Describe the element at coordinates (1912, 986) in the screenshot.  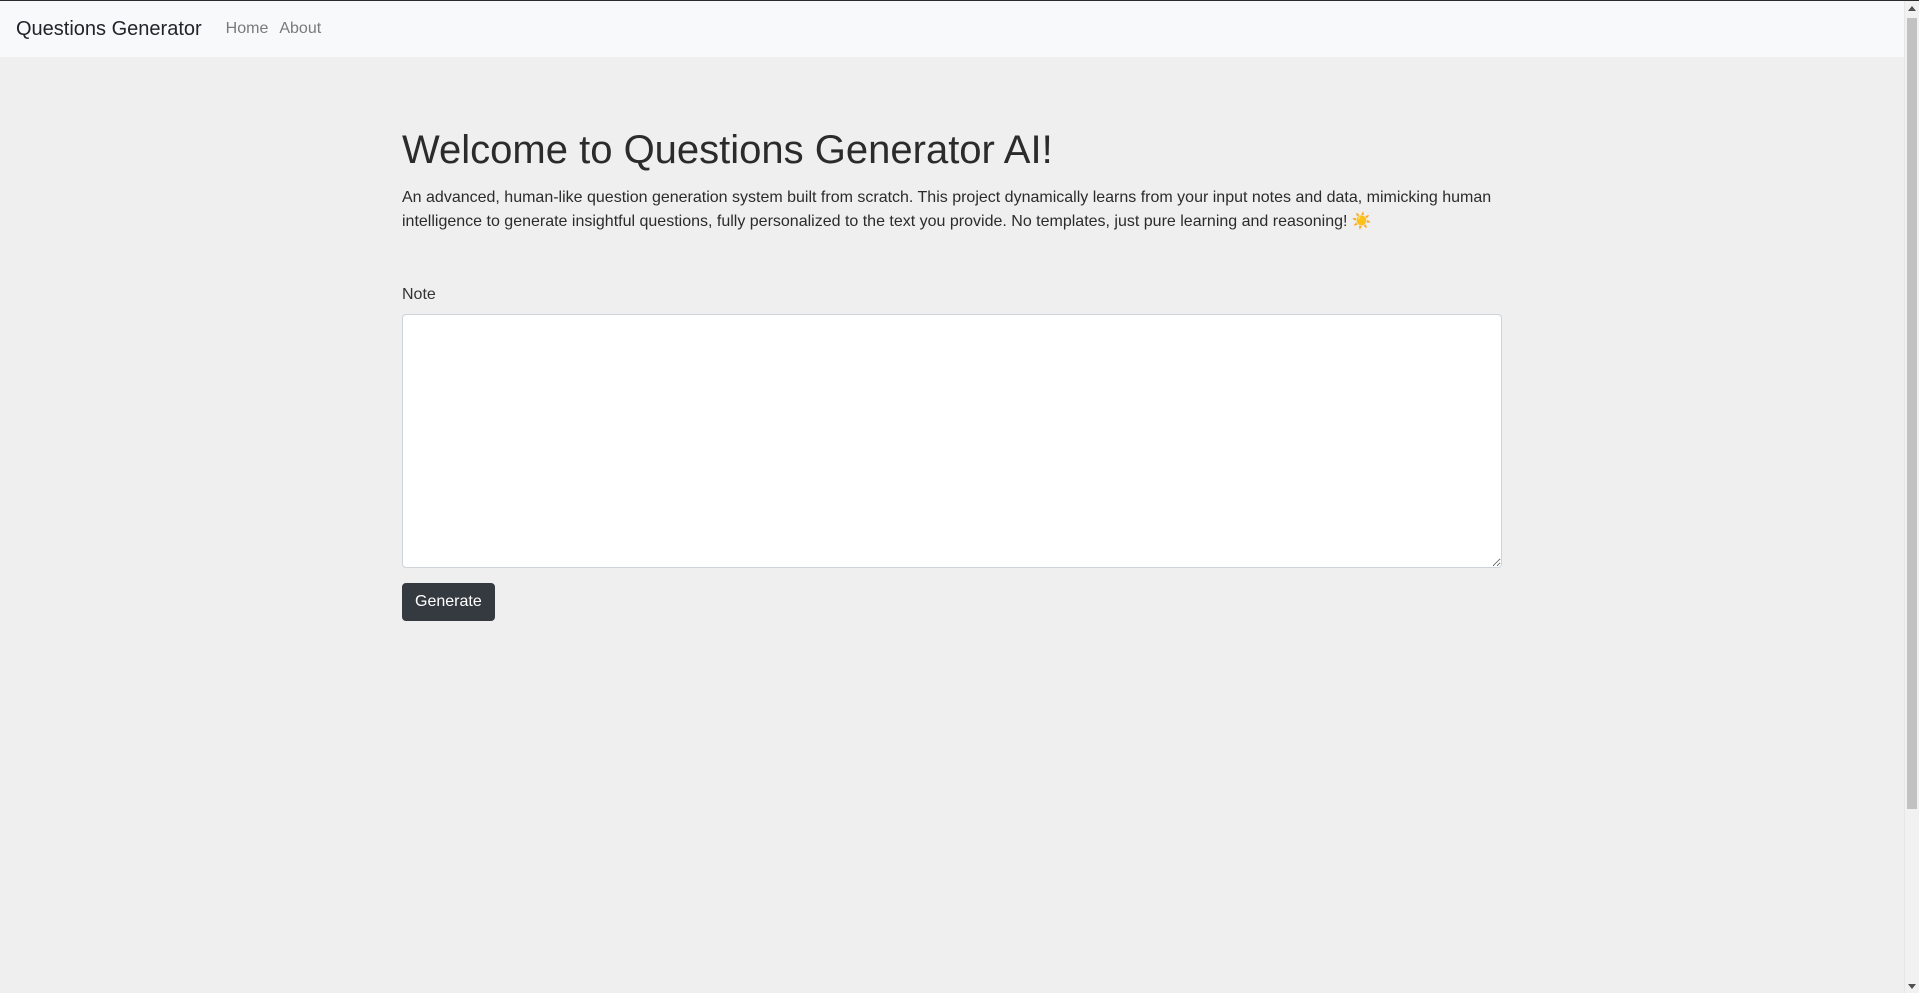
I see `scroll-down-arrow-icon` at that location.